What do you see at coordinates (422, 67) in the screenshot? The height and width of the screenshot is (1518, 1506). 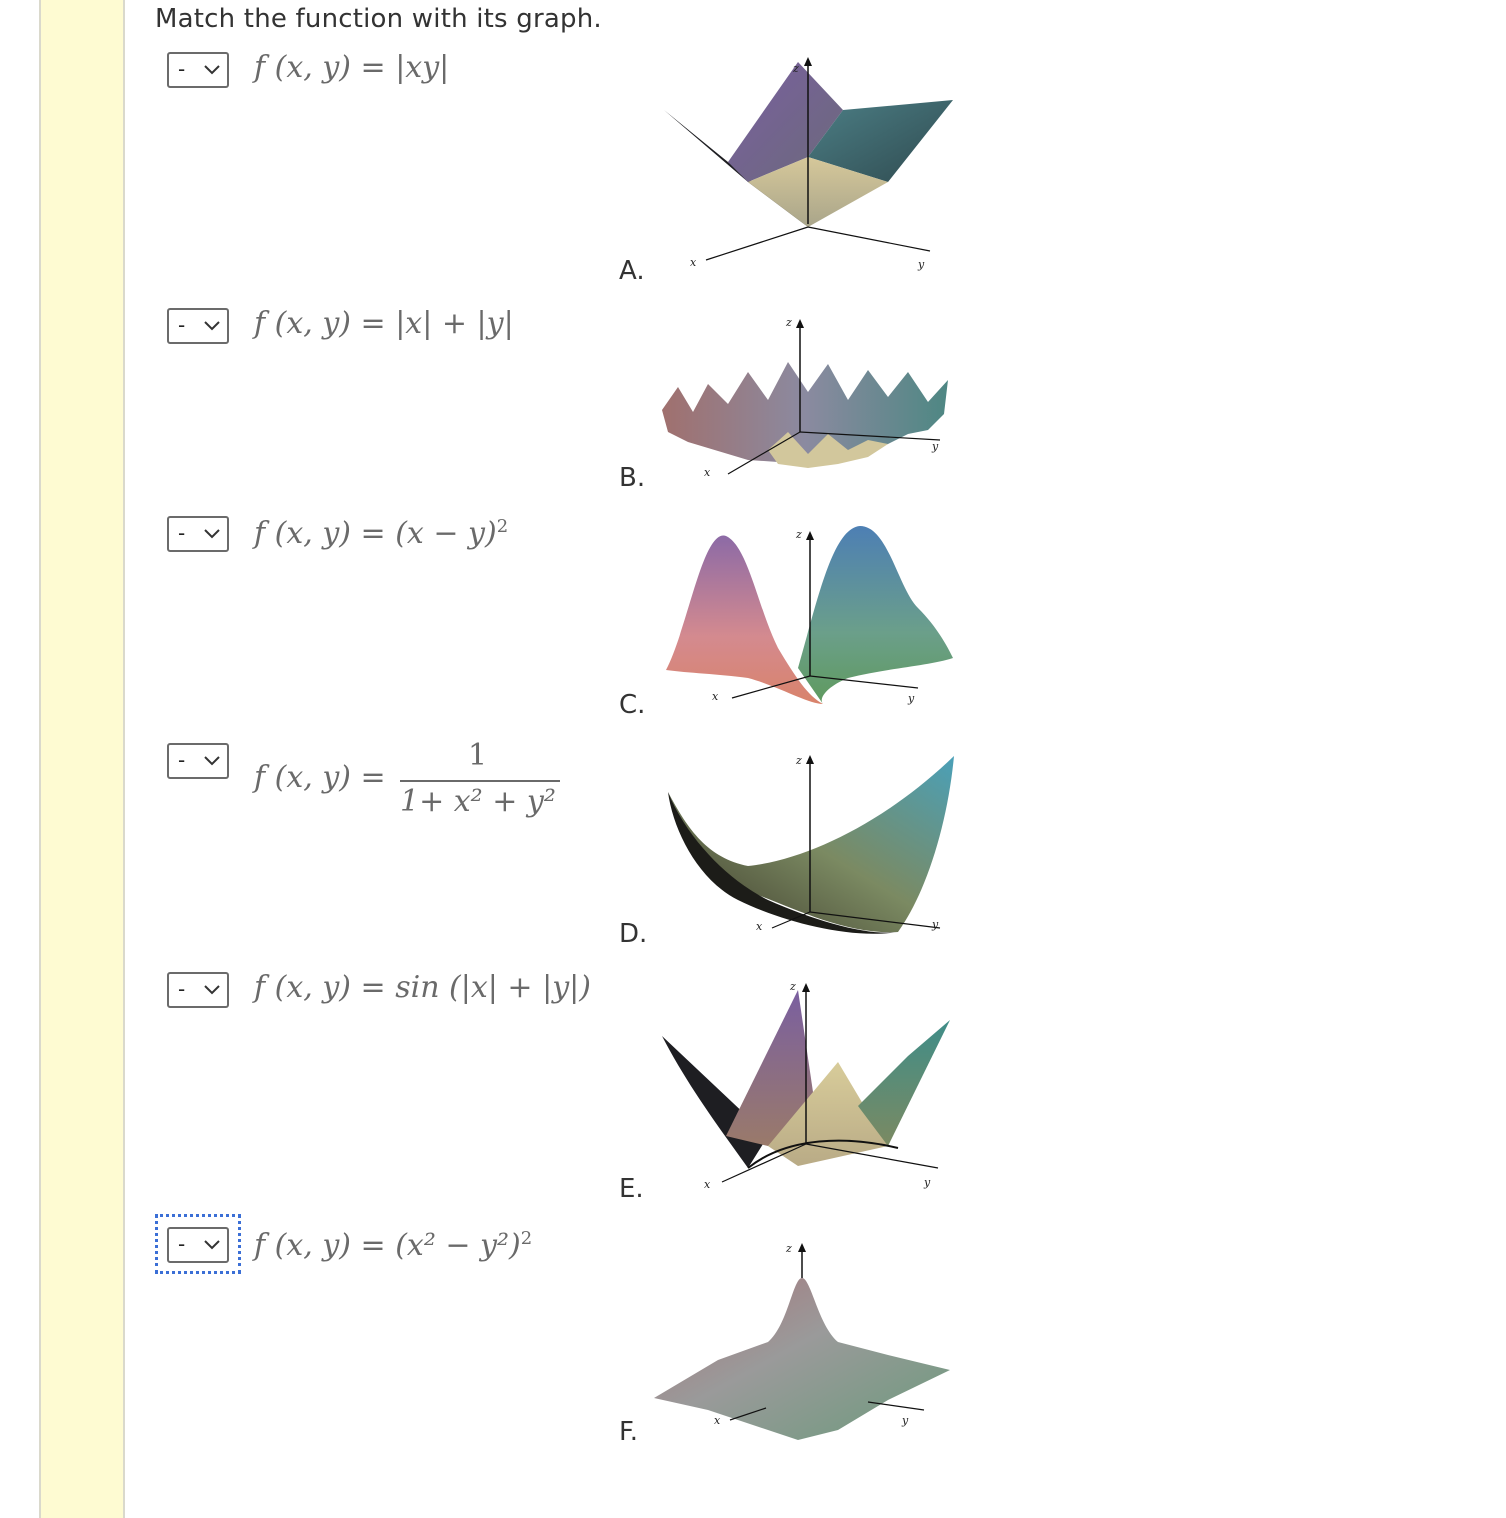 I see `function-rhs: |xy|` at bounding box center [422, 67].